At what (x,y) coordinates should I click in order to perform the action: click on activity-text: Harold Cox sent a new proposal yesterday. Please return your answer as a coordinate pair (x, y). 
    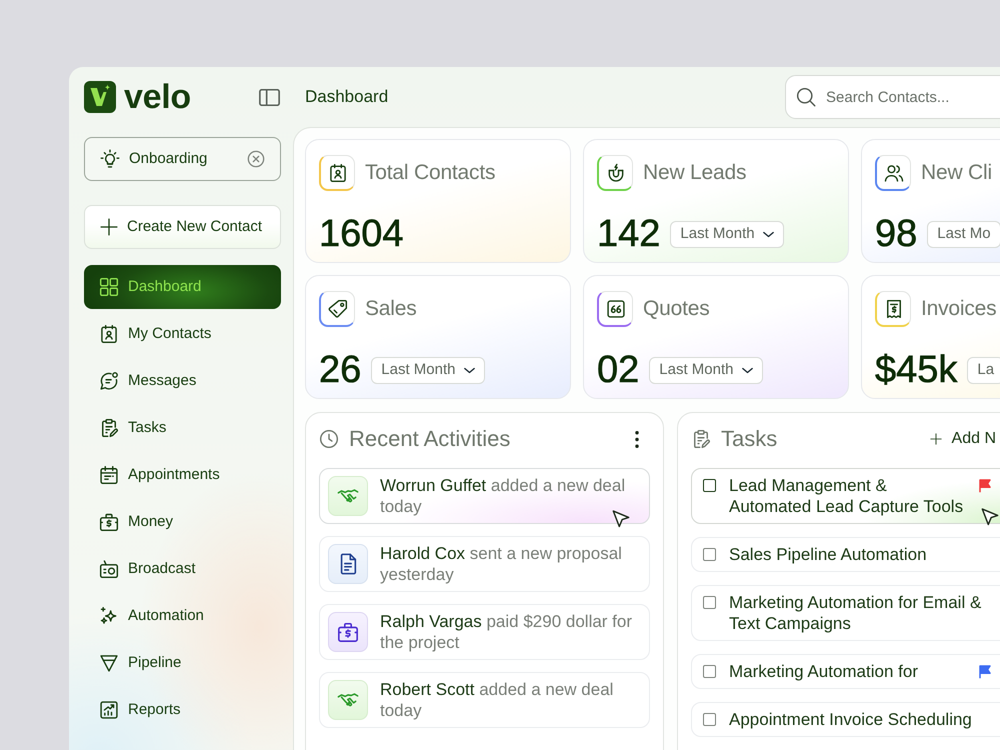
    Looking at the image, I should click on (501, 564).